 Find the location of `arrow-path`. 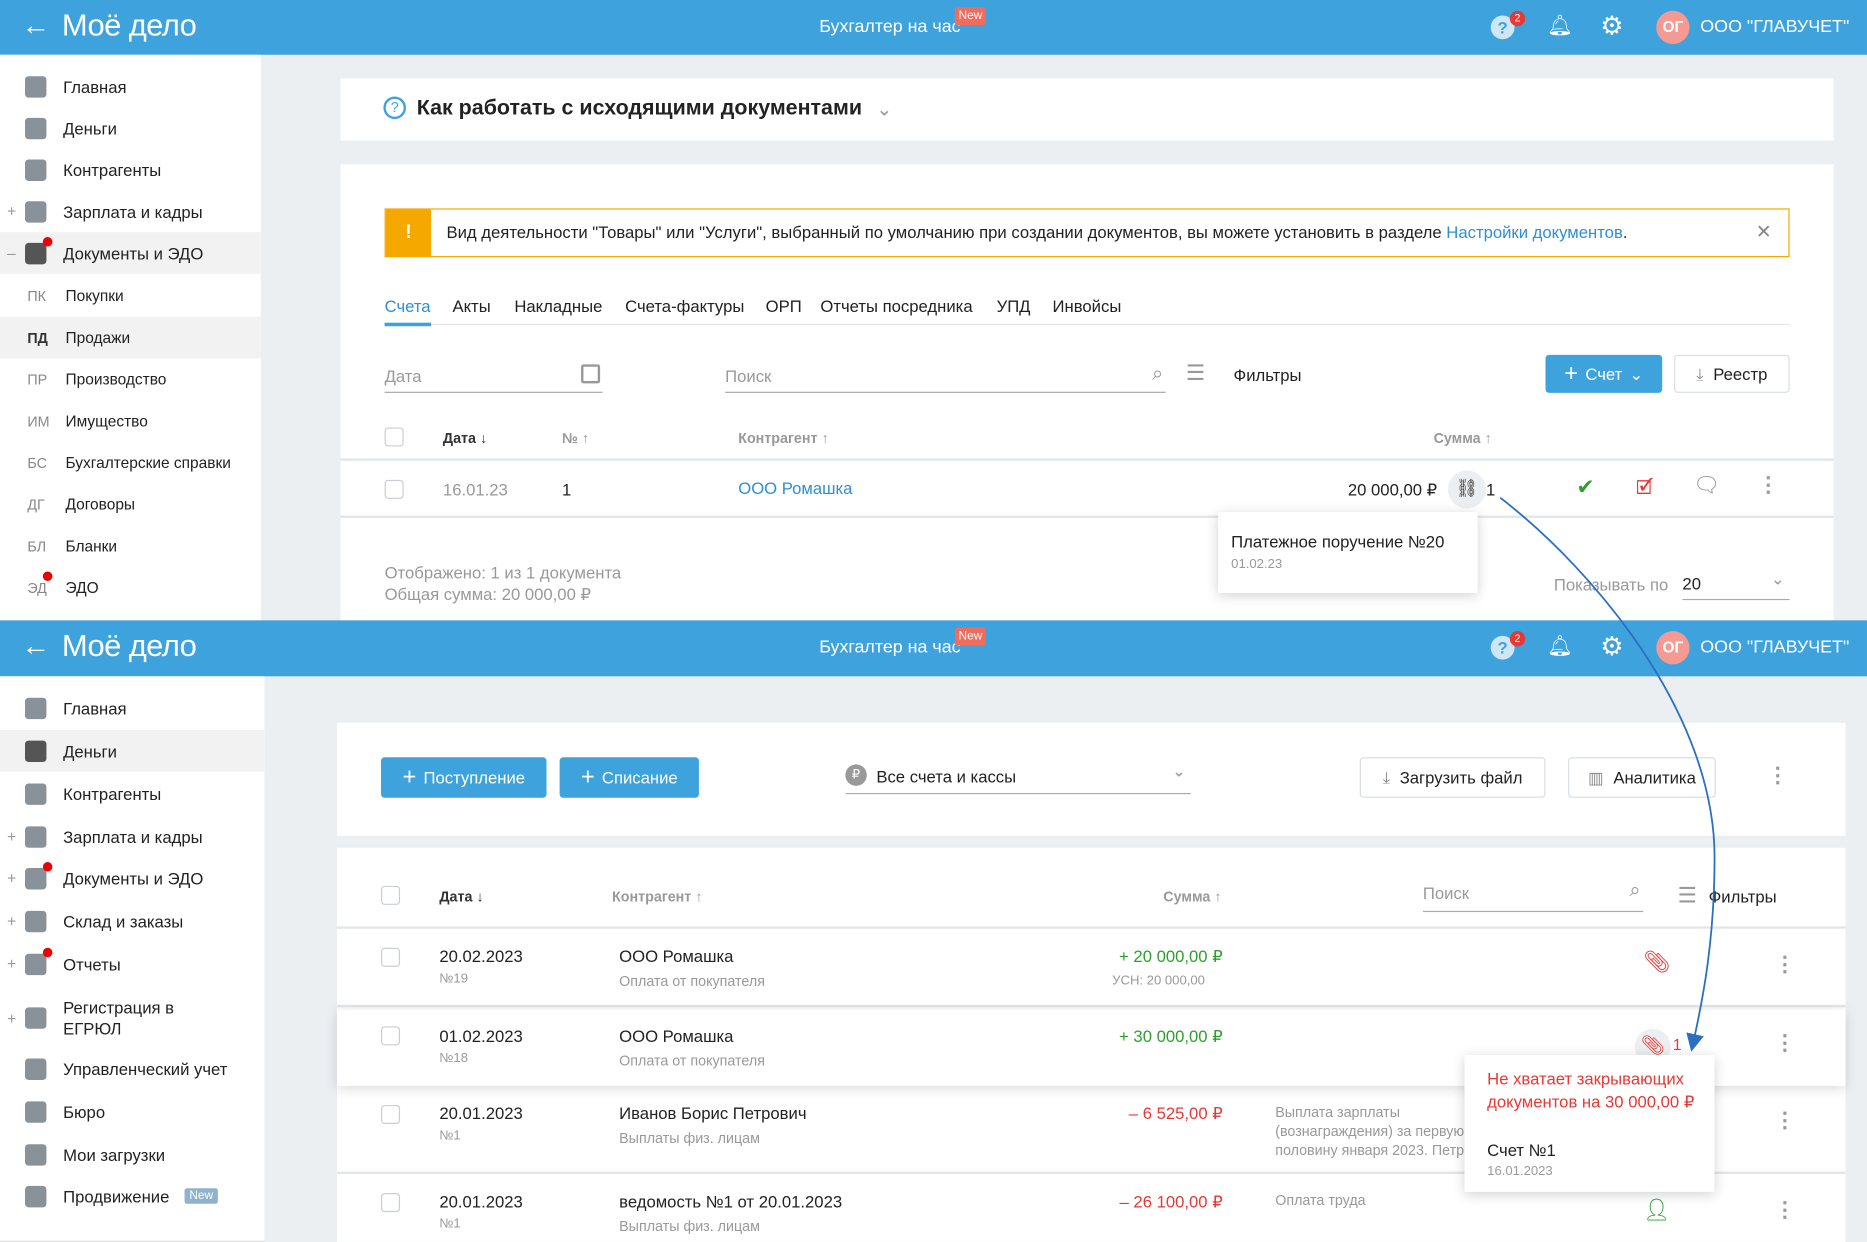

arrow-path is located at coordinates (1607, 774).